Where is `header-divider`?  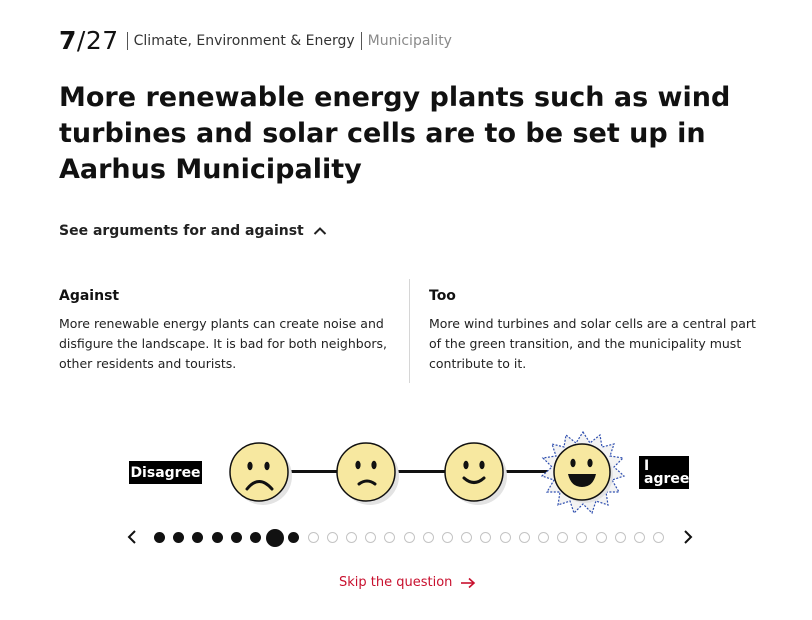 header-divider is located at coordinates (127, 40).